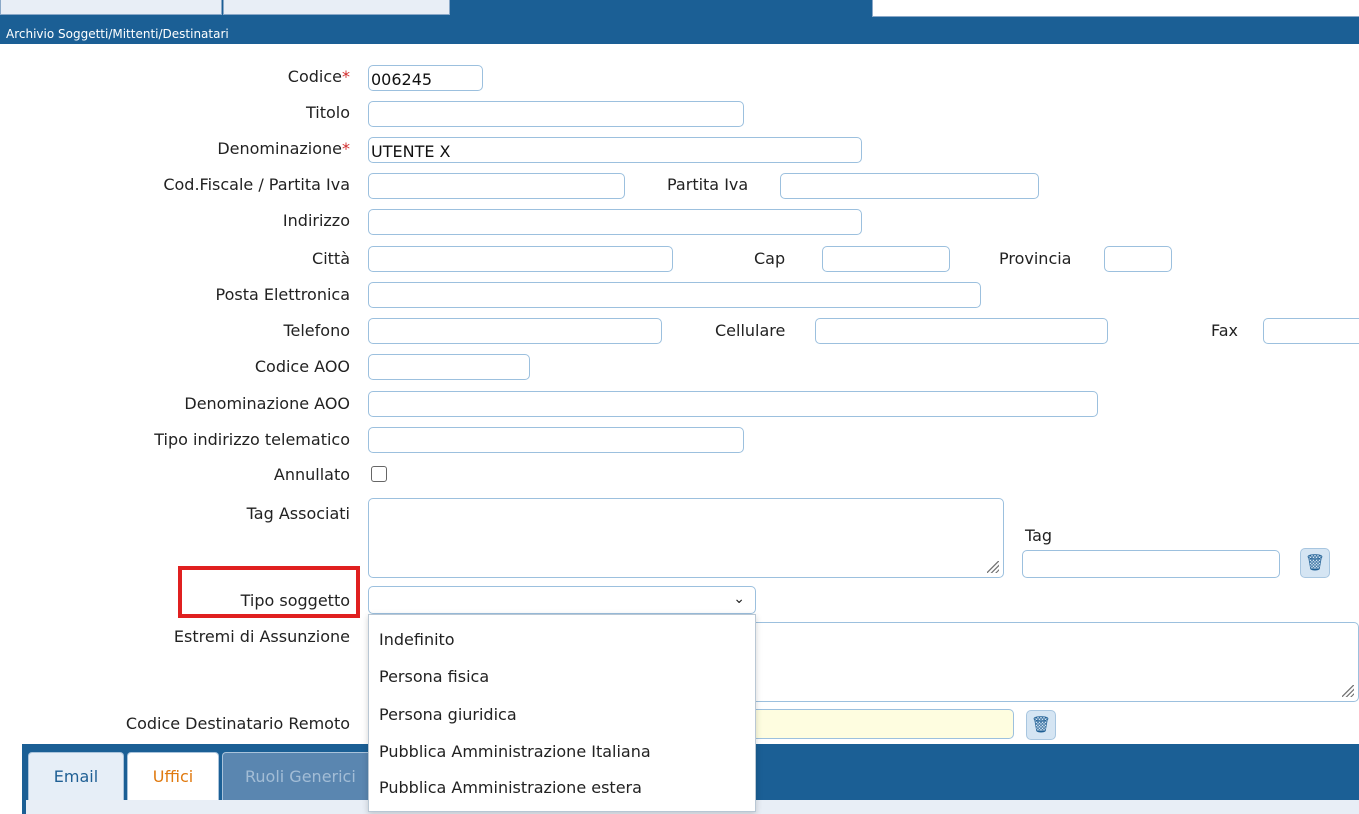  What do you see at coordinates (237, 723) in the screenshot?
I see `codice-remoto-label: Codice Destinatario Remoto` at bounding box center [237, 723].